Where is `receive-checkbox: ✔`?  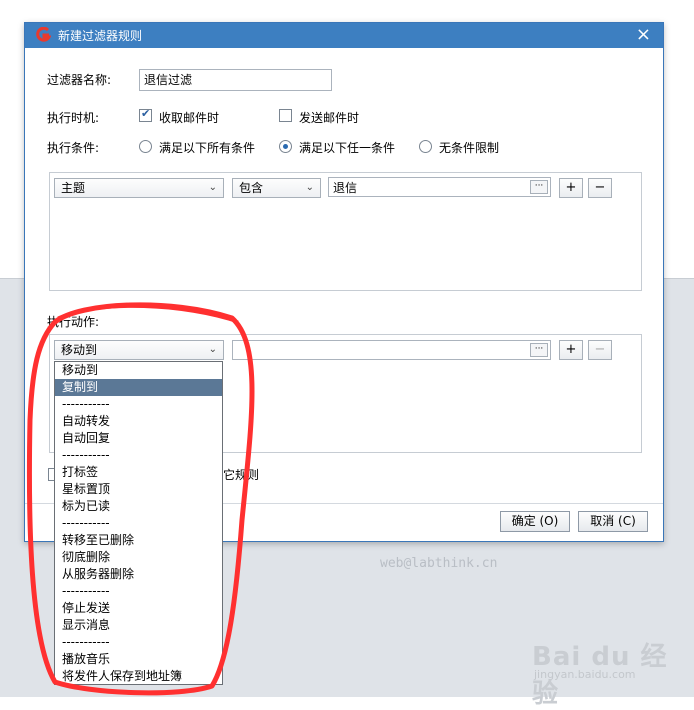
receive-checkbox: ✔ is located at coordinates (145, 114).